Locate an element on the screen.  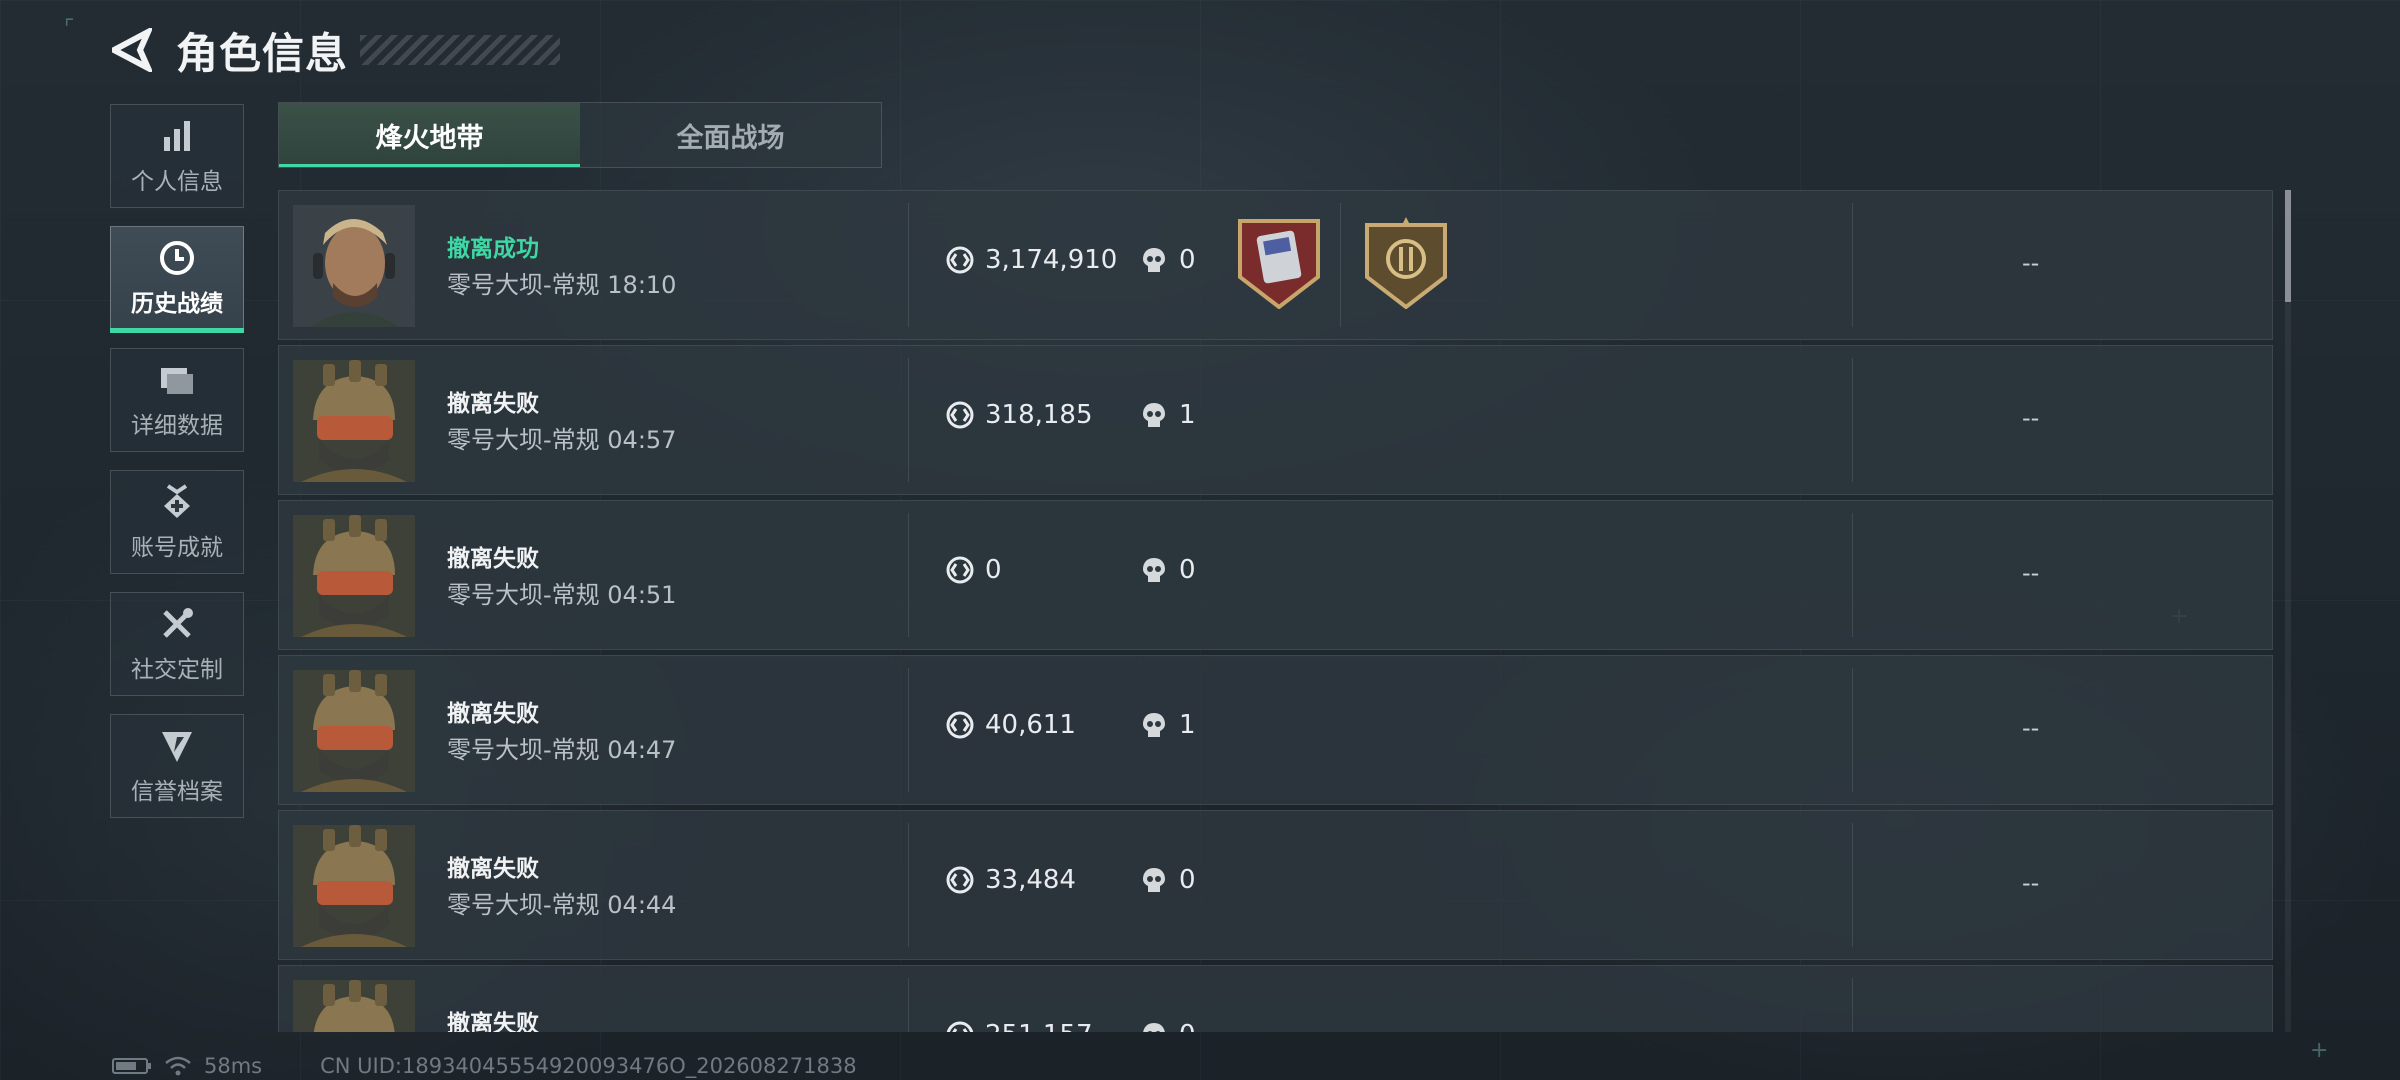
map-and-duration: 零号大坝-常规 04:51 is located at coordinates (562, 595).